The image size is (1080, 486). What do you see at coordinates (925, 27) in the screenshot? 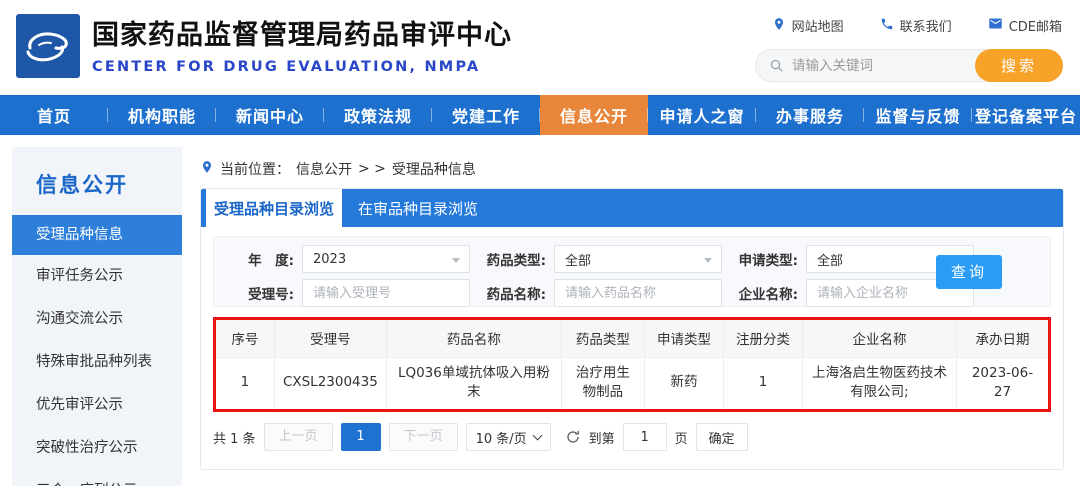
I see `contact-link-label: 联系我们` at bounding box center [925, 27].